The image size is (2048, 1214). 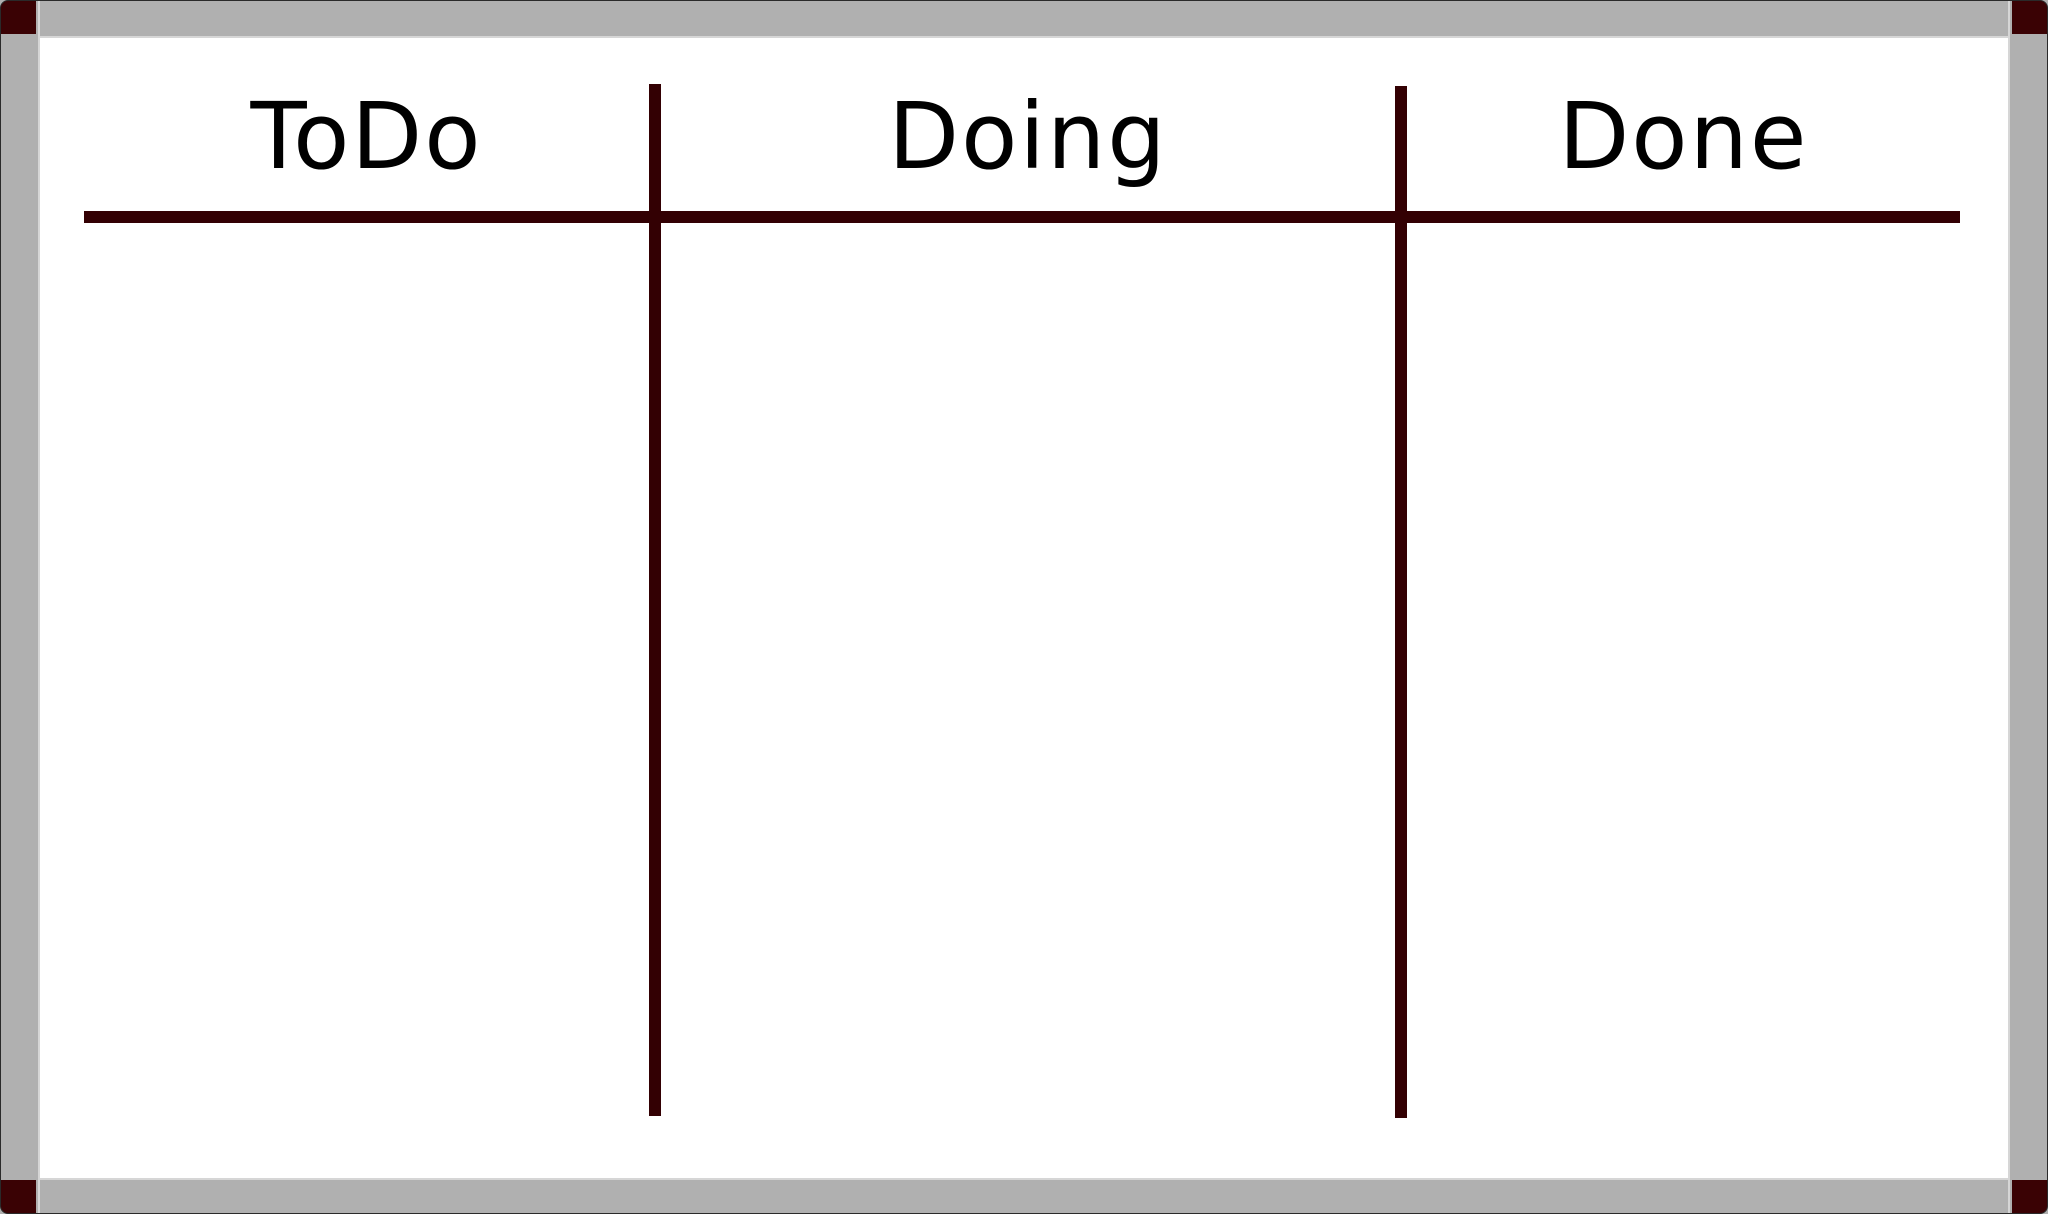 I want to click on column-heading-done: Done, so click(x=1683, y=136).